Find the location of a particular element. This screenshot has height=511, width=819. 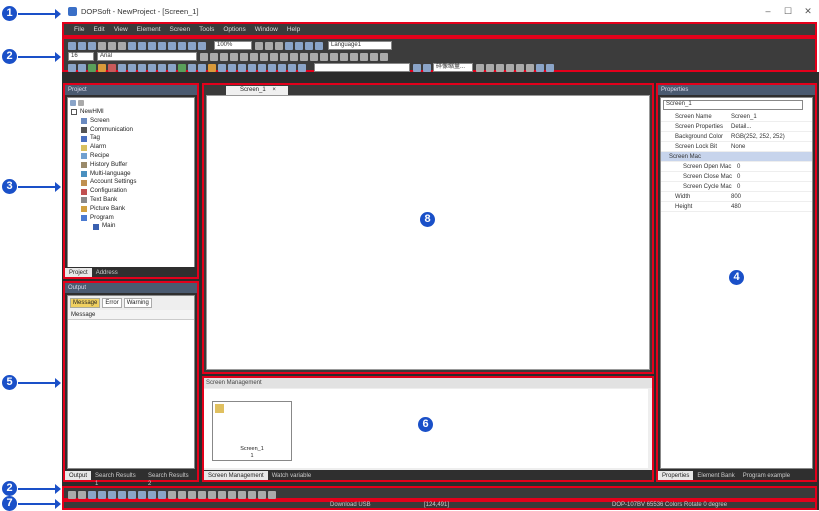

menu-window: Window is located at coordinates (266, 29).